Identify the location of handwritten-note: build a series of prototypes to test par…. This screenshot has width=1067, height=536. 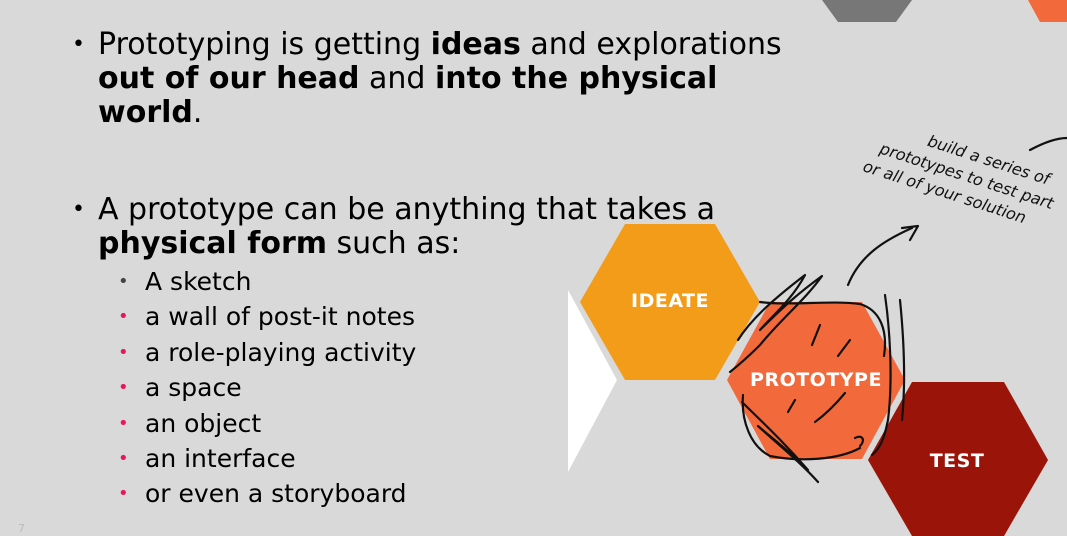
(959, 179).